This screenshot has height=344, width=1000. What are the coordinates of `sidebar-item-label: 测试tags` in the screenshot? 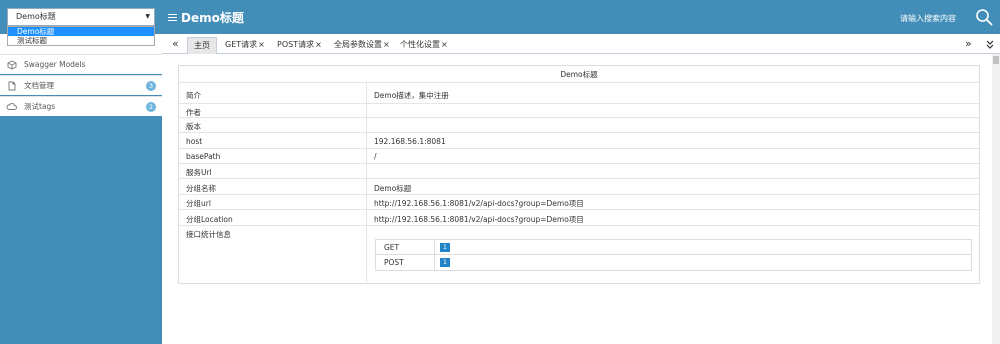 It's located at (40, 106).